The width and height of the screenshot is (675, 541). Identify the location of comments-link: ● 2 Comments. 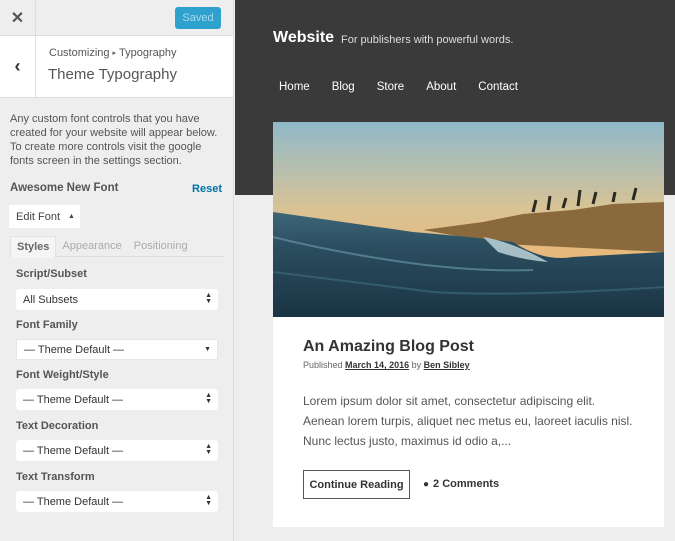
(461, 484).